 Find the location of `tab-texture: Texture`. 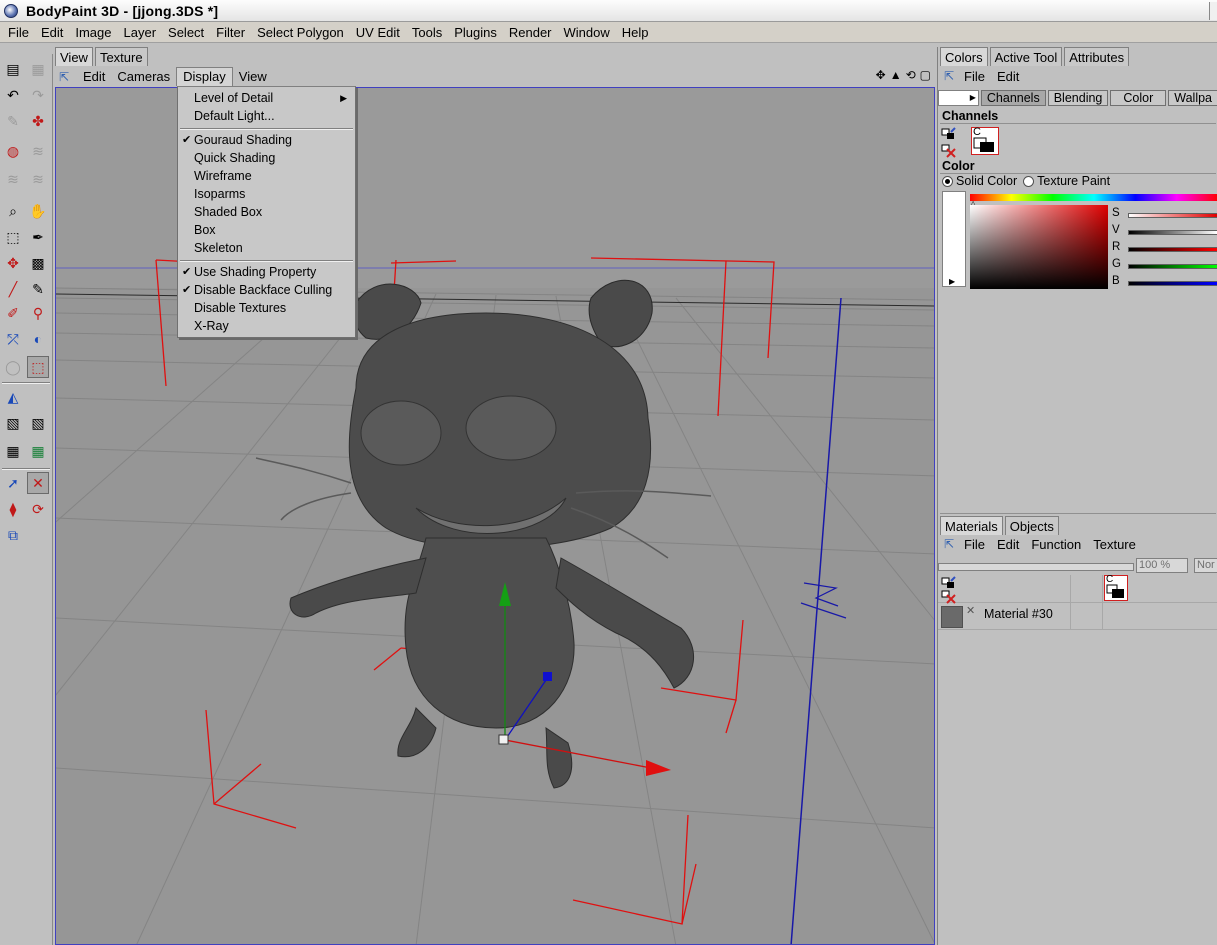

tab-texture: Texture is located at coordinates (121, 56).